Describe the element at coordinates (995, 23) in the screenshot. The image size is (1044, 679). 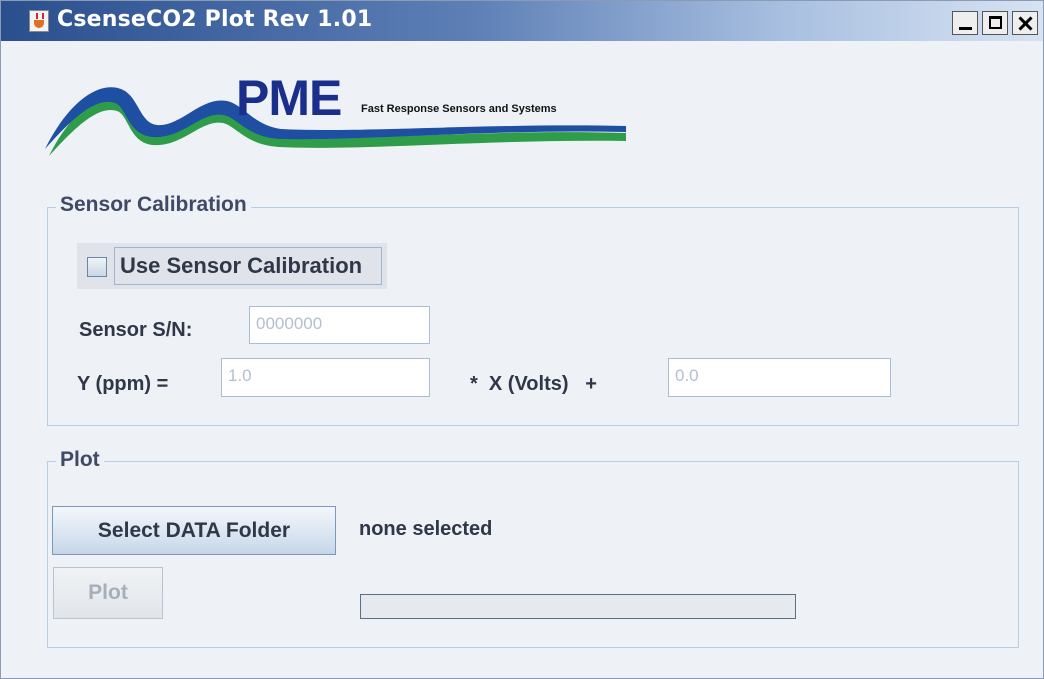
I see `maximize-icon` at that location.